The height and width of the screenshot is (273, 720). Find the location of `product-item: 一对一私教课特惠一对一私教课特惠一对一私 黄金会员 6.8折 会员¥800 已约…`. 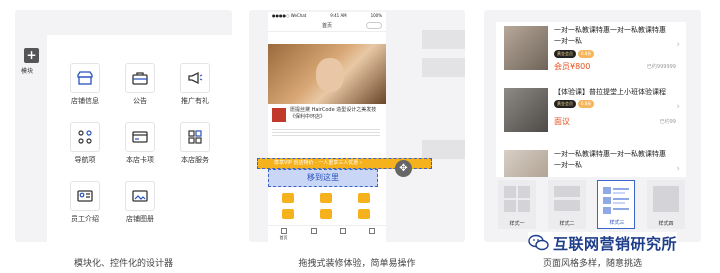

product-item: 一对一私教课特惠一对一私教课特惠一对一私 黄金会员 6.8折 会员¥800 已约… is located at coordinates (591, 52).